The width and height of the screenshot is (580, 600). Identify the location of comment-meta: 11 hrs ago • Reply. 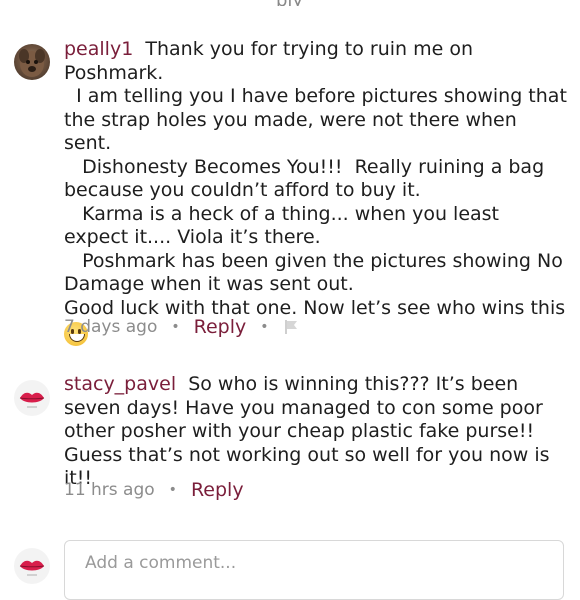
(154, 490).